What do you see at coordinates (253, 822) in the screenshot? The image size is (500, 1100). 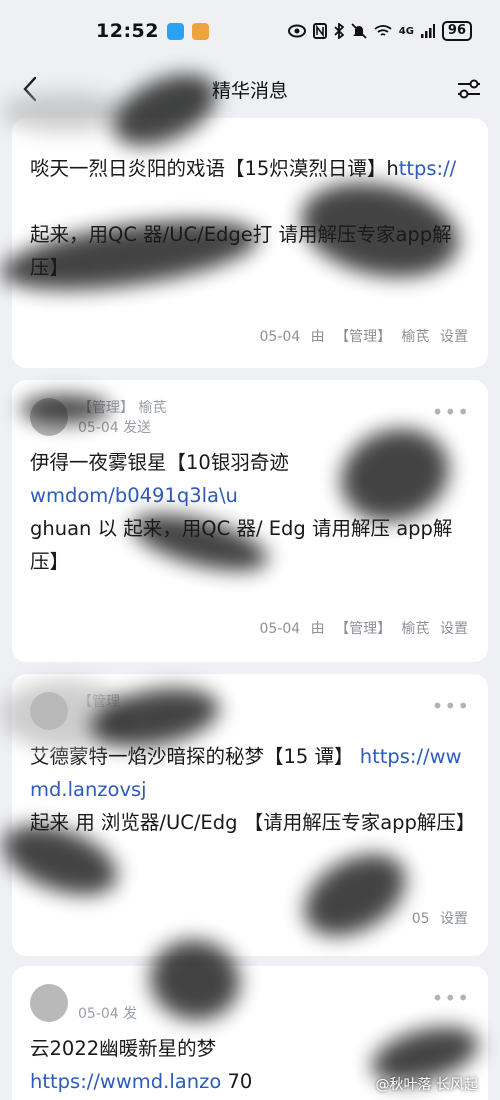 I see `message-body: 起来 用 浏览器/UC/Edg 【请用解压专家app解压】` at bounding box center [253, 822].